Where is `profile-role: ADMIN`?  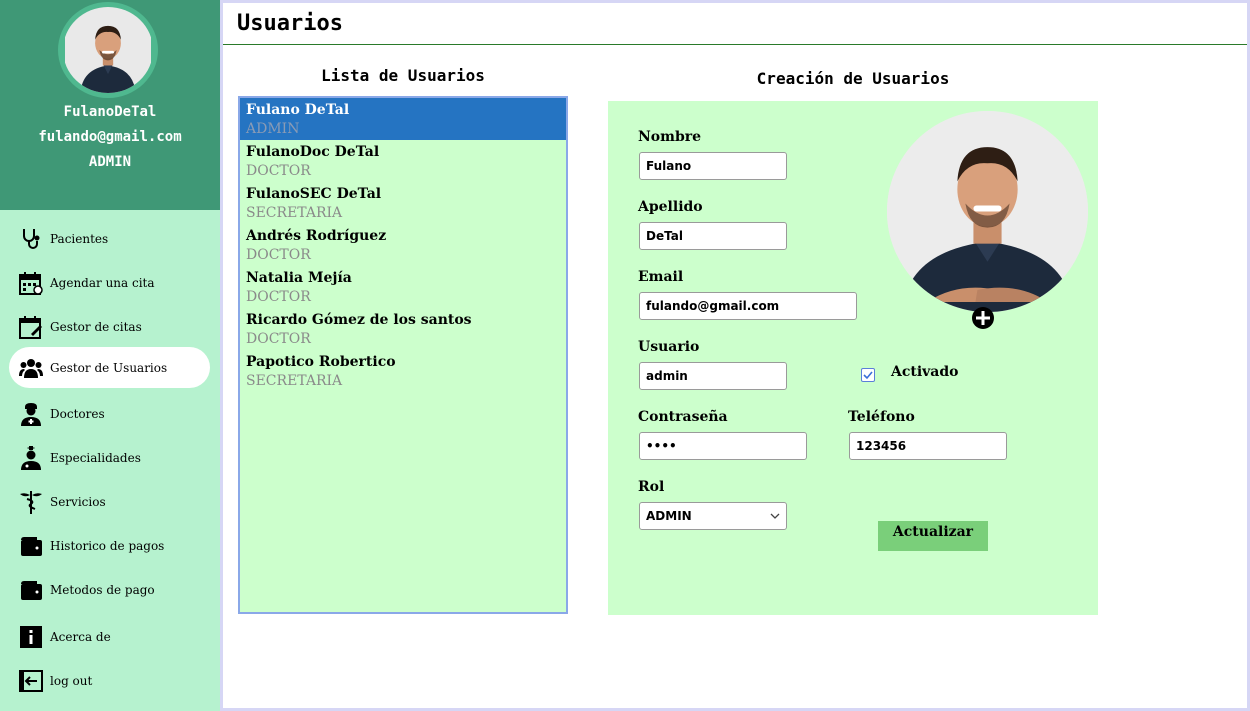
profile-role: ADMIN is located at coordinates (110, 162).